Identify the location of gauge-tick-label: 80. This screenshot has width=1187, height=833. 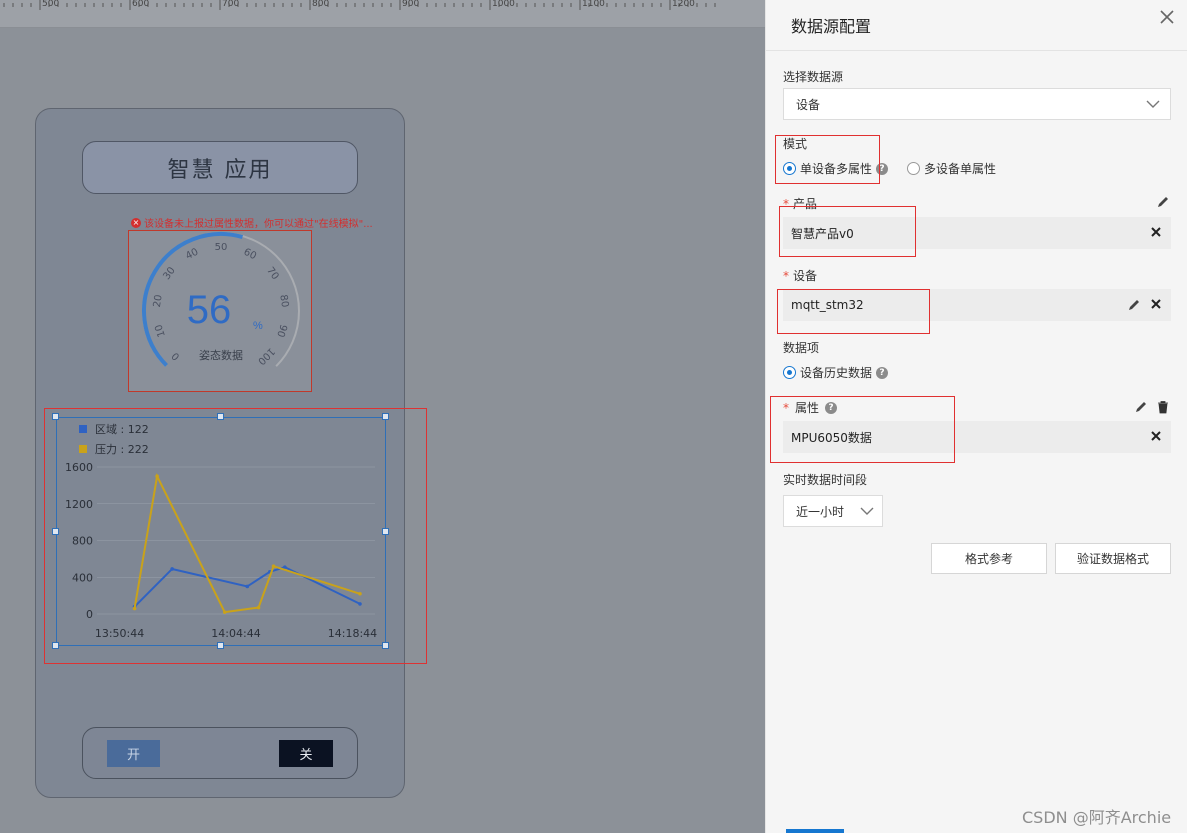
(283, 301).